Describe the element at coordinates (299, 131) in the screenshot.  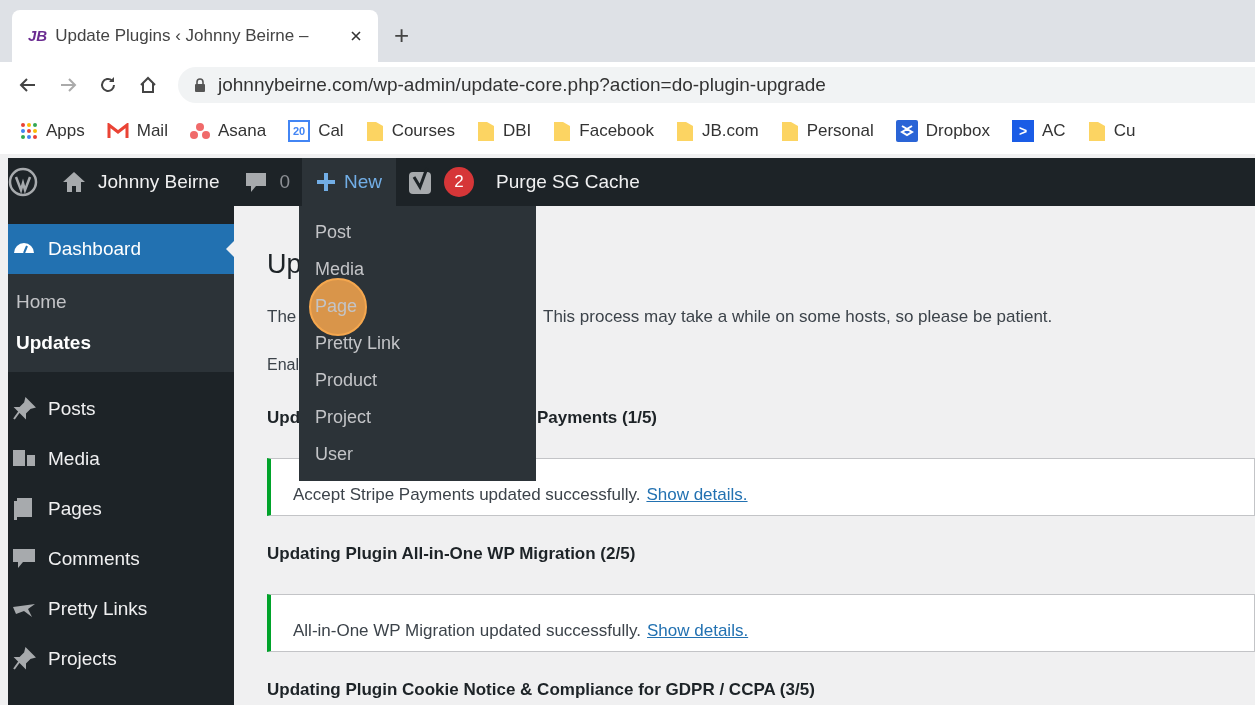
I see `calendar-icon: 20` at that location.